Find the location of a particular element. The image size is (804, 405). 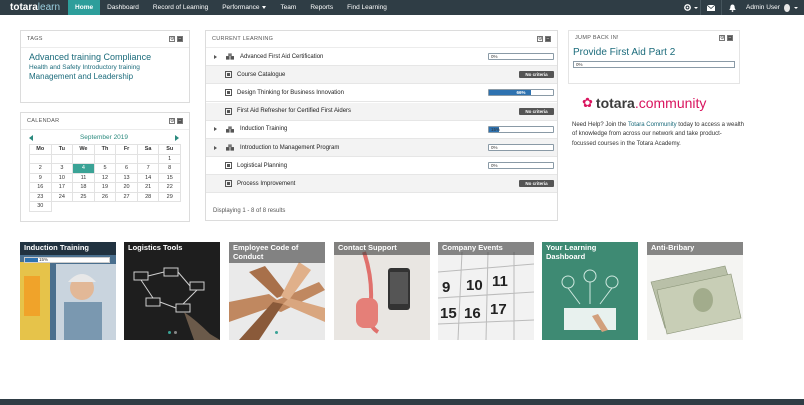

calendar-day: 14 is located at coordinates (148, 178).